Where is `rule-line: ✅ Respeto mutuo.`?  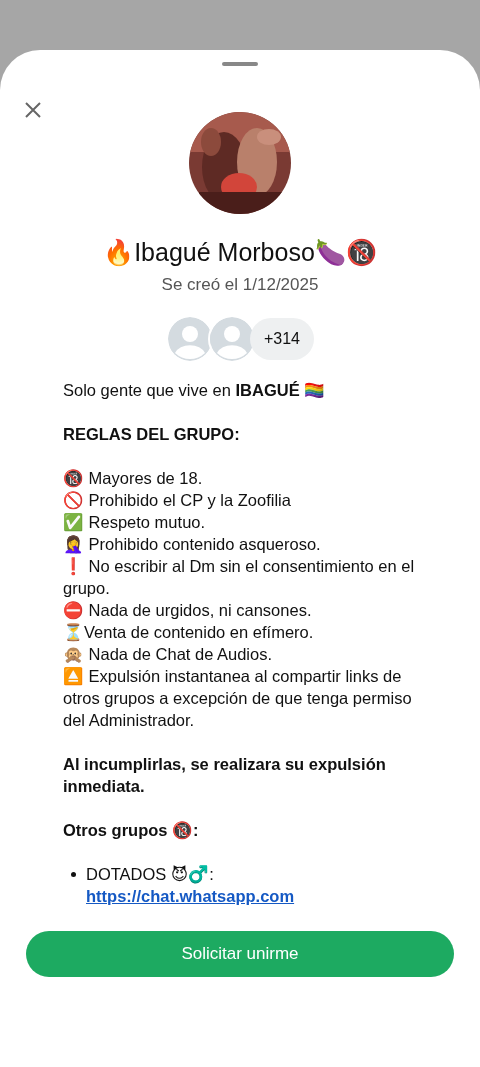
rule-line: ✅ Respeto mutuo. is located at coordinates (135, 522).